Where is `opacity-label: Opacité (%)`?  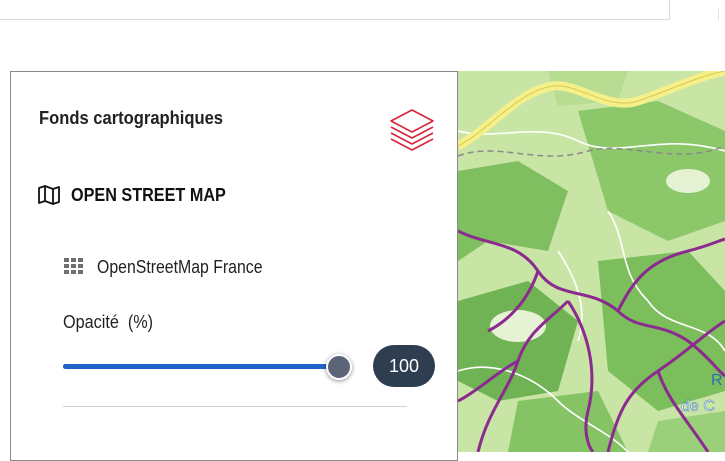 opacity-label: Opacité (%) is located at coordinates (108, 322).